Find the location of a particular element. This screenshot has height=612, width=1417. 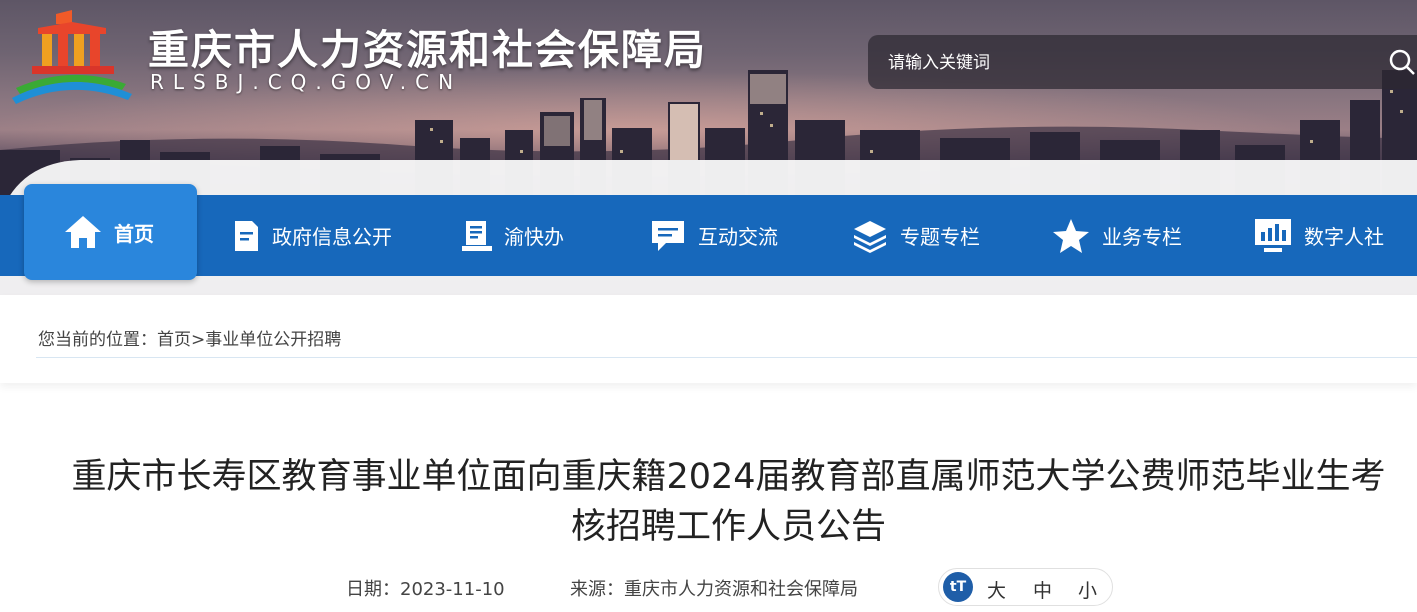

nav-item-topics: 专题专栏 is located at coordinates (916, 235).